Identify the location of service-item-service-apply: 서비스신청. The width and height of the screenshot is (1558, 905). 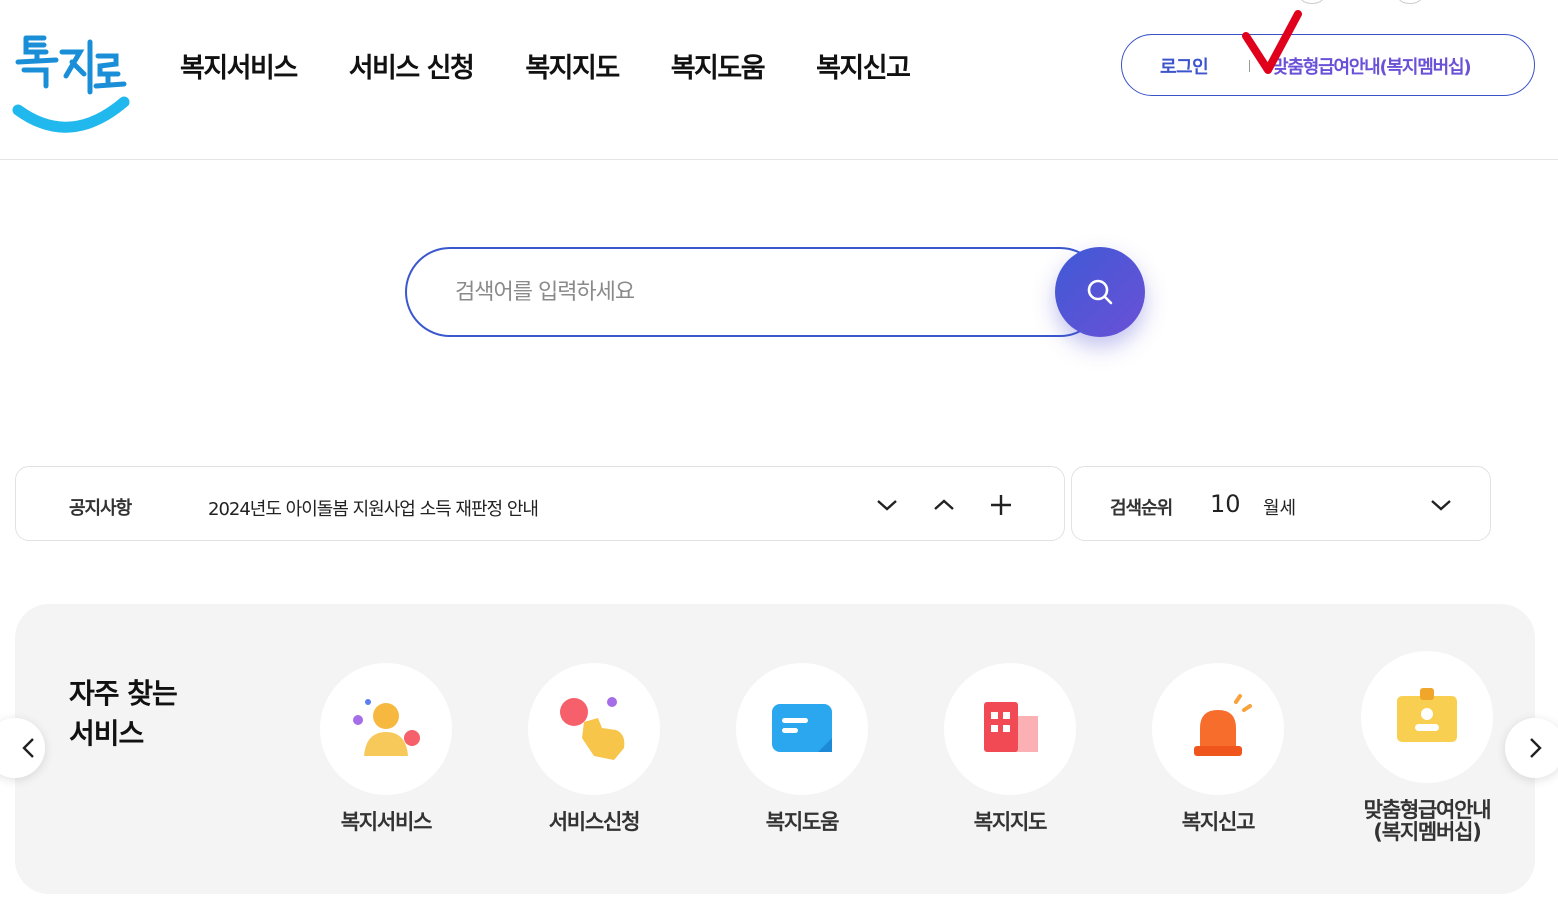
(594, 748).